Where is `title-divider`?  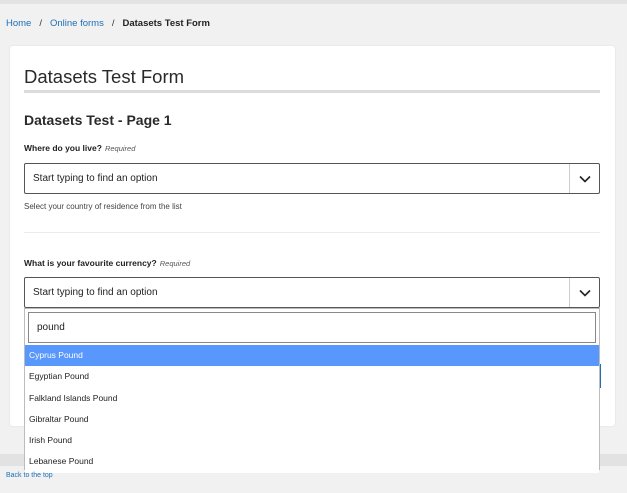
title-divider is located at coordinates (312, 91).